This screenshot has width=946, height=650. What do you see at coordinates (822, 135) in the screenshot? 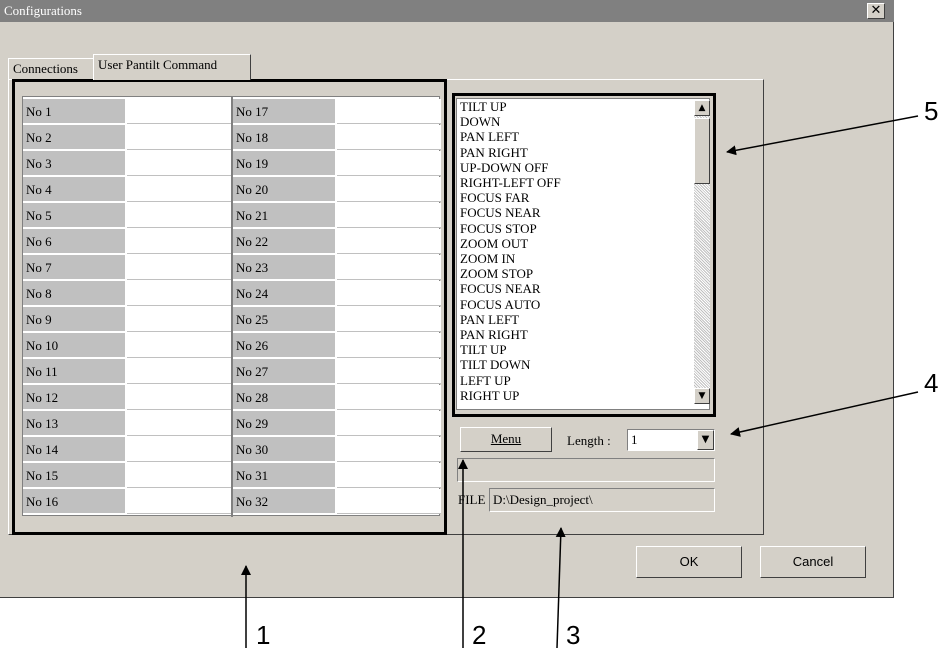
I see `callout-5-arrow-icon` at bounding box center [822, 135].